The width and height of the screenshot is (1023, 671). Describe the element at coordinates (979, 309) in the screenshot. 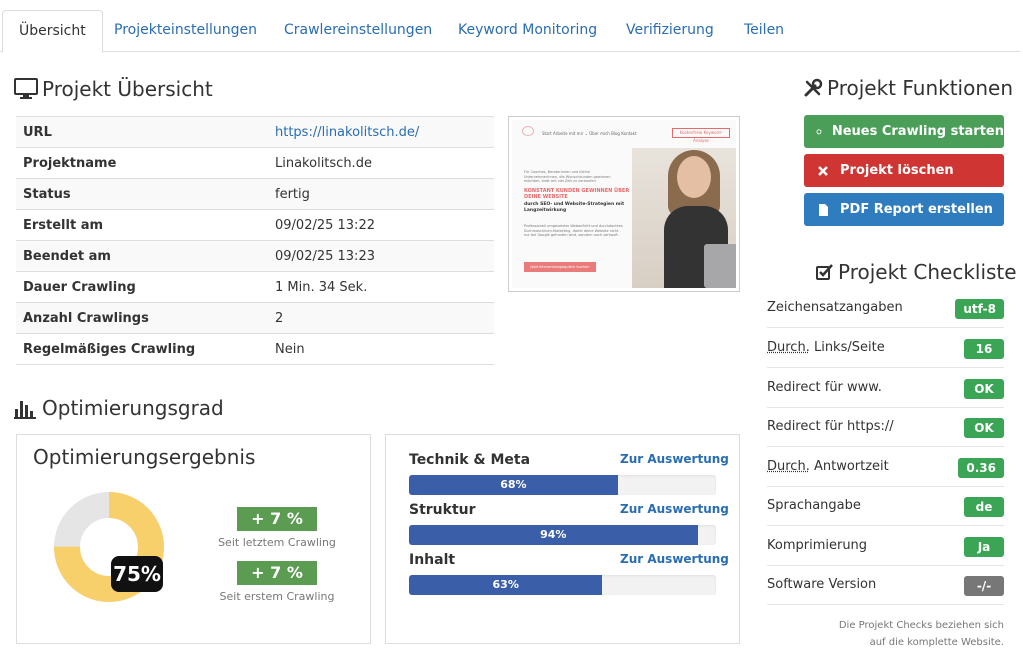

I see `check-badge: utf-8` at that location.